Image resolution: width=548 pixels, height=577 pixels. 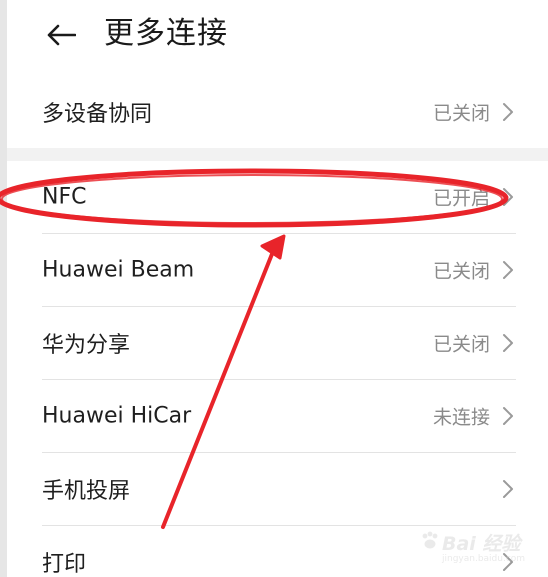 I want to click on section-gap, so click(x=277, y=154).